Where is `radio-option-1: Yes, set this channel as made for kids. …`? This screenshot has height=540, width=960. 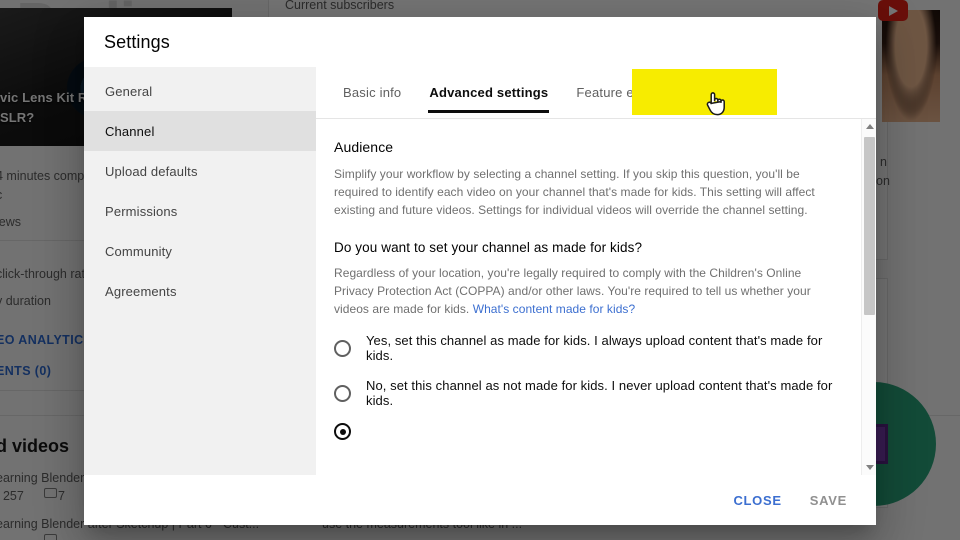
radio-option-1: Yes, set this channel as made for kids. … is located at coordinates (587, 348).